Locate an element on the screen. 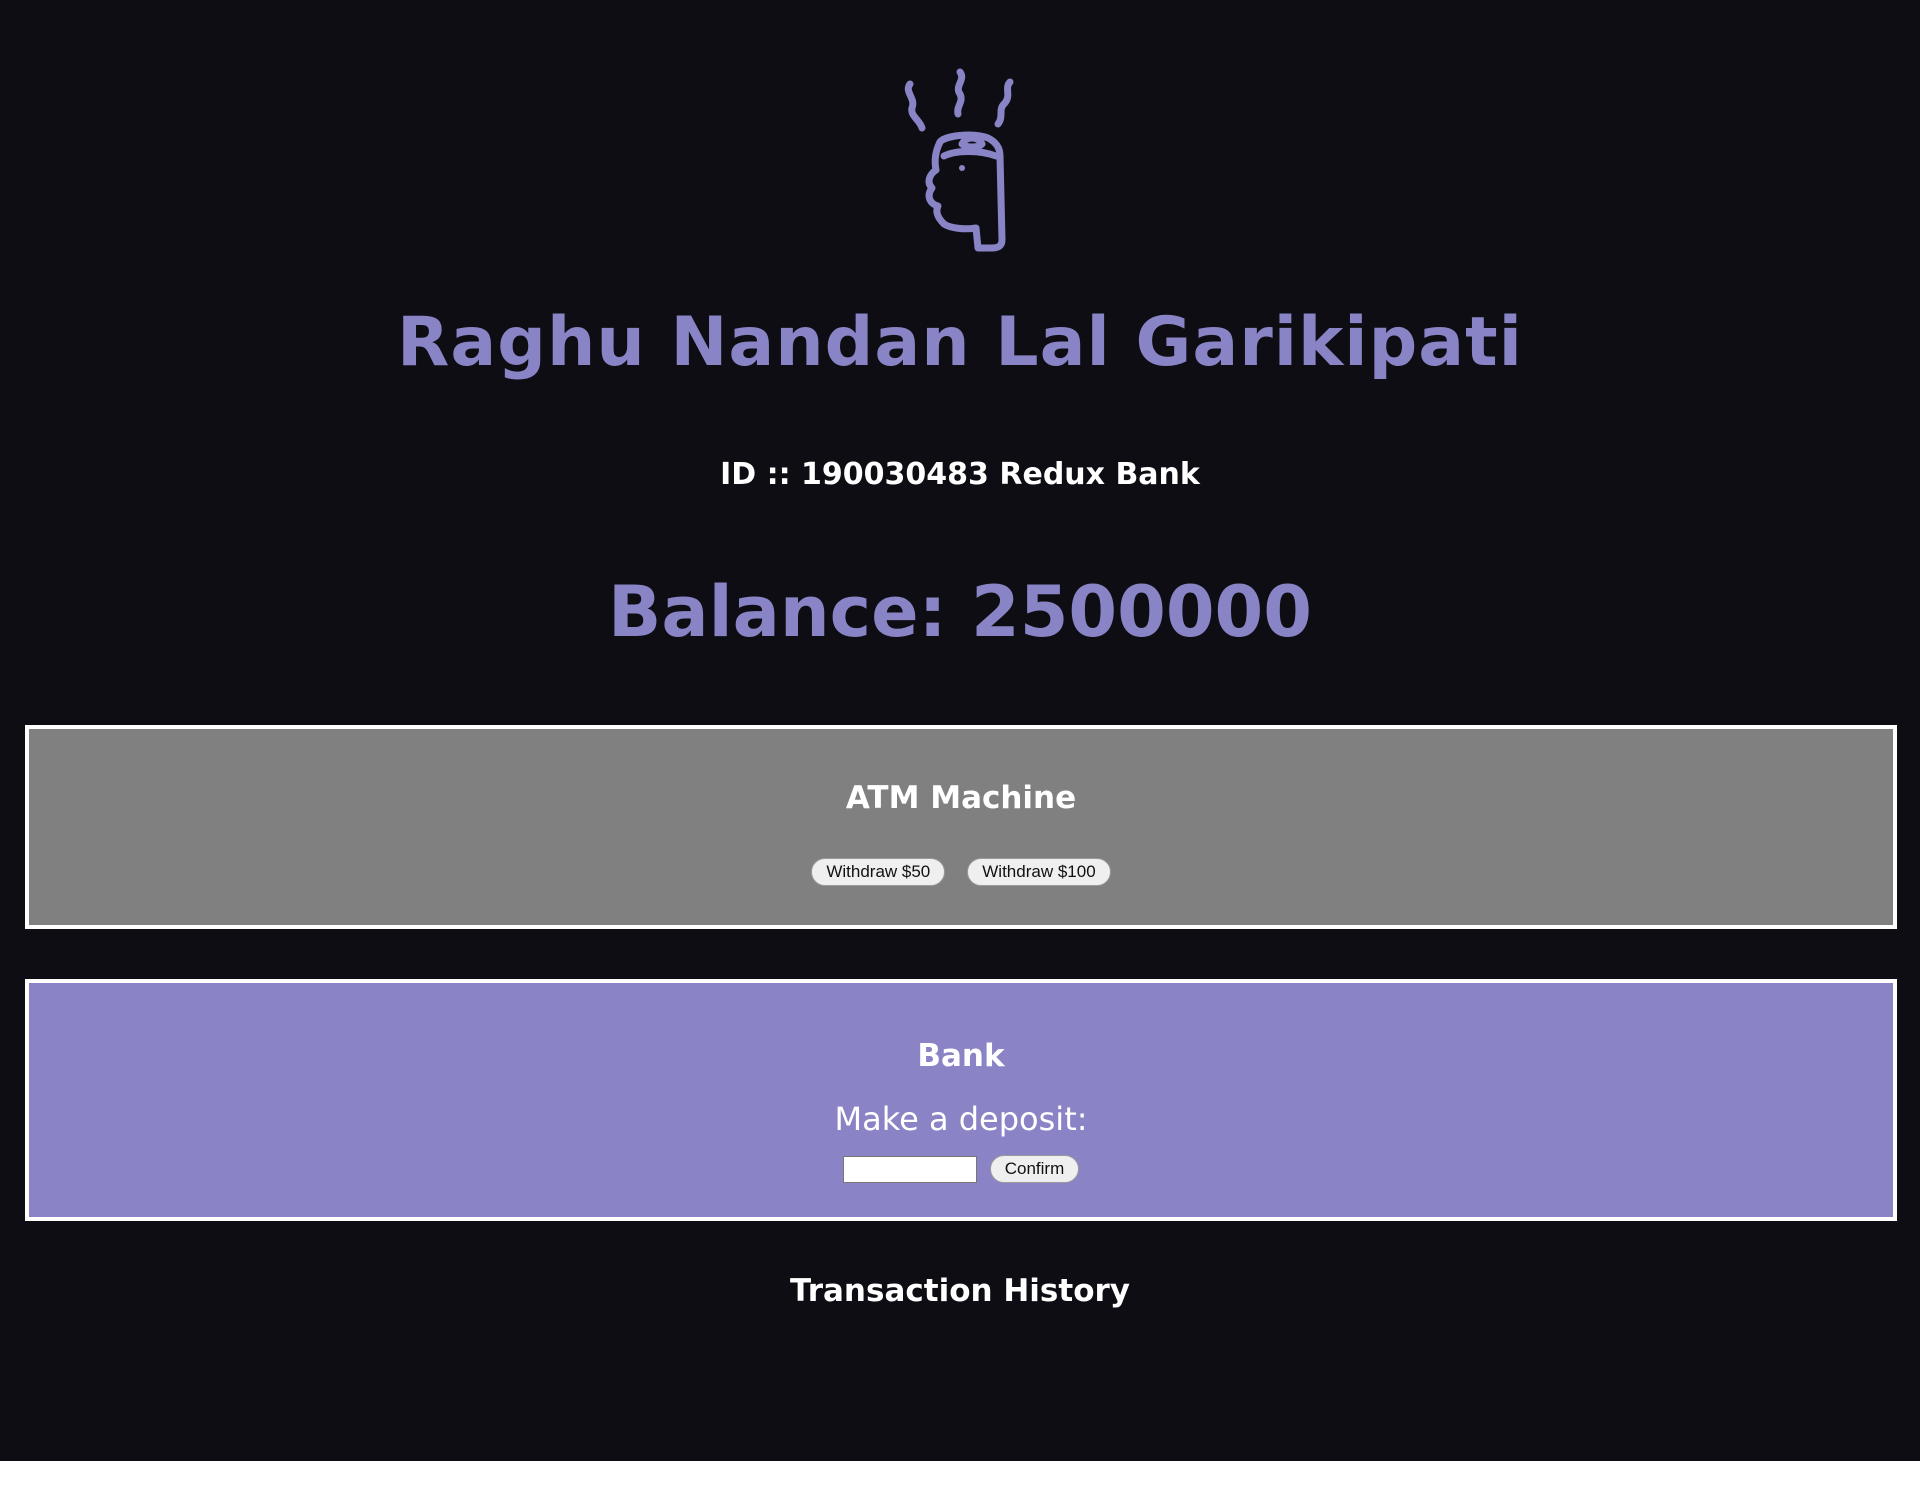 The width and height of the screenshot is (1920, 1497). atm-button-row: Withdraw $50 Withdraw $100 is located at coordinates (961, 872).